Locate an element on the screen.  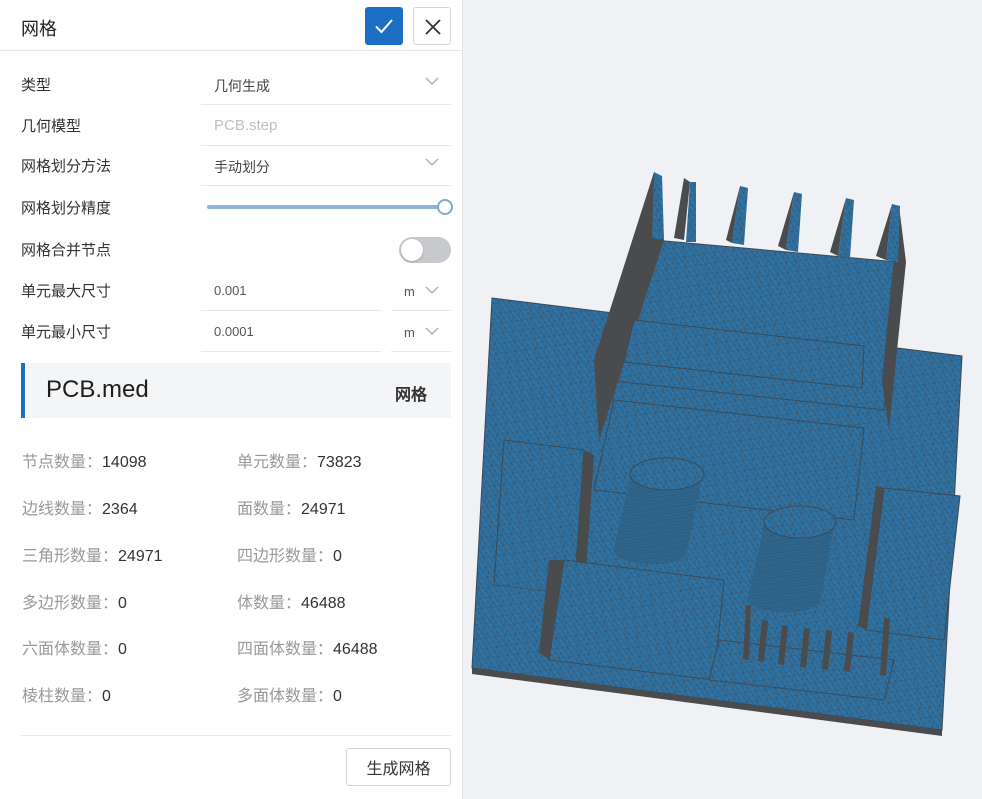
merge-row: 网格合并节点 is located at coordinates (231, 249).